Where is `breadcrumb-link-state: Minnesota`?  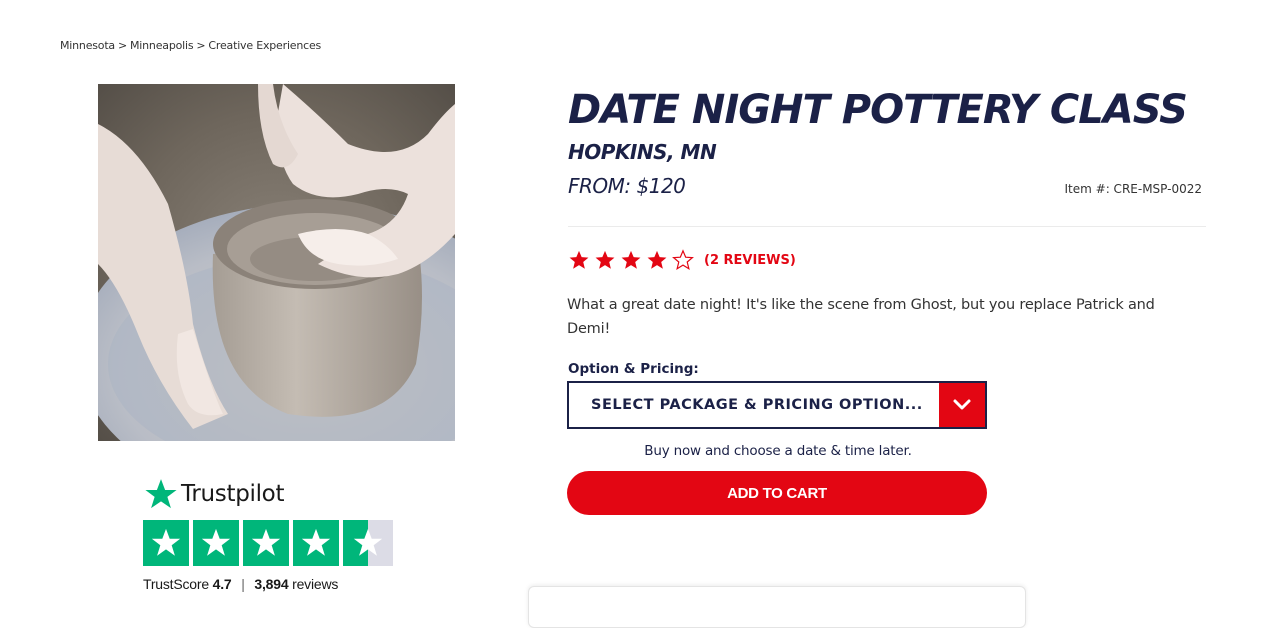
breadcrumb-link-state: Minnesota is located at coordinates (87, 45).